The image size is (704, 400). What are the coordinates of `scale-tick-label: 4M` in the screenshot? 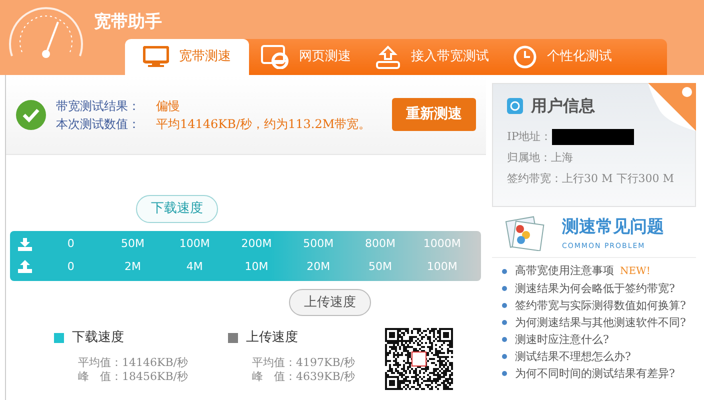 It's located at (194, 266).